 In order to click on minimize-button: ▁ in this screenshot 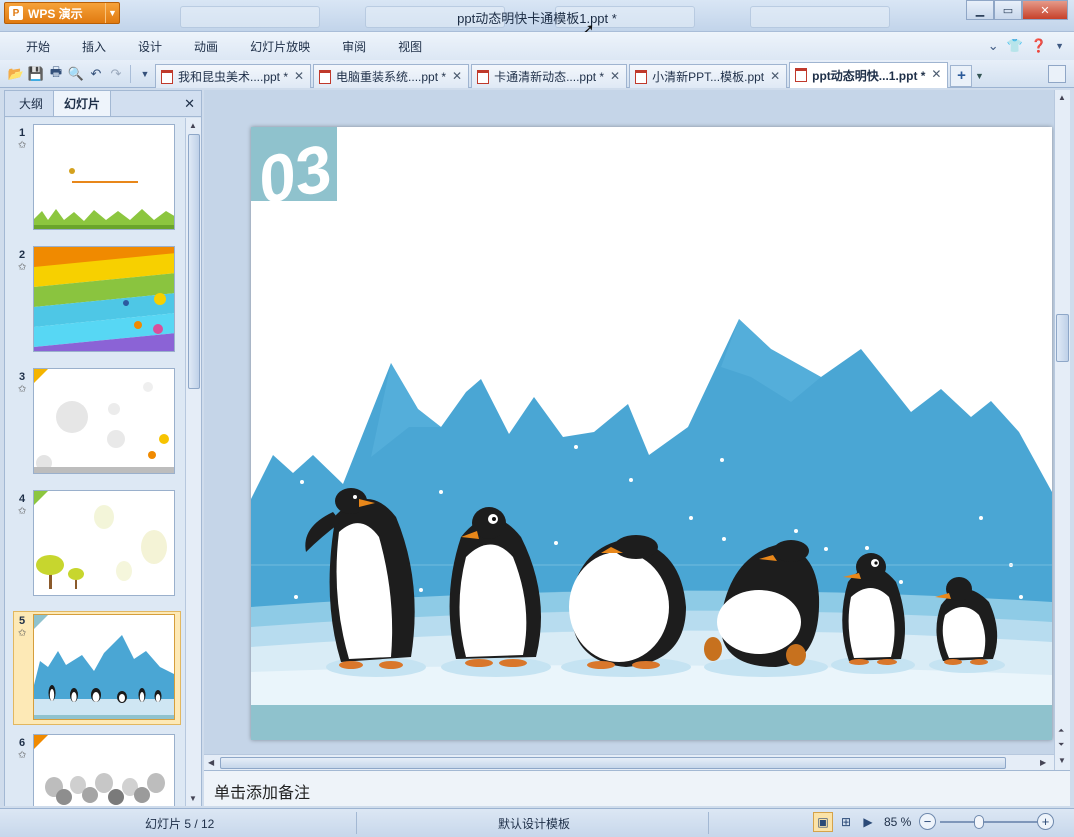, I will do `click(980, 10)`.